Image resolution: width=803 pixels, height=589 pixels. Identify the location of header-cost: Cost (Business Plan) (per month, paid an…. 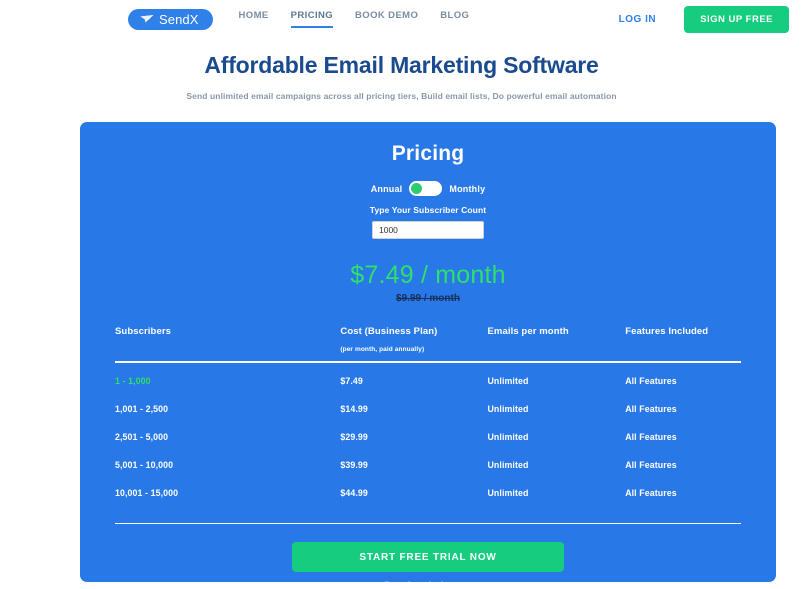
(413, 339).